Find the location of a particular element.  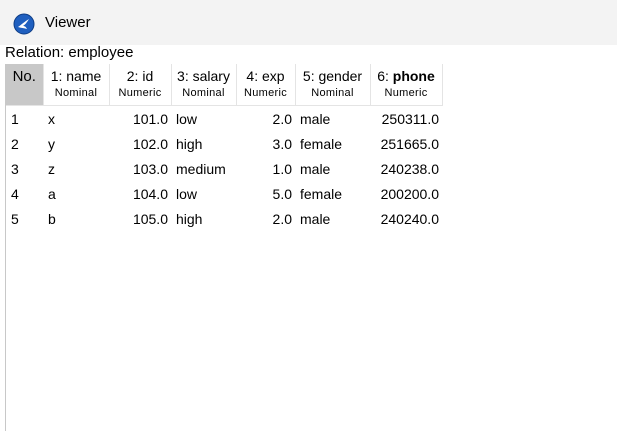

cell-phone: 240240.0 is located at coordinates (406, 218).